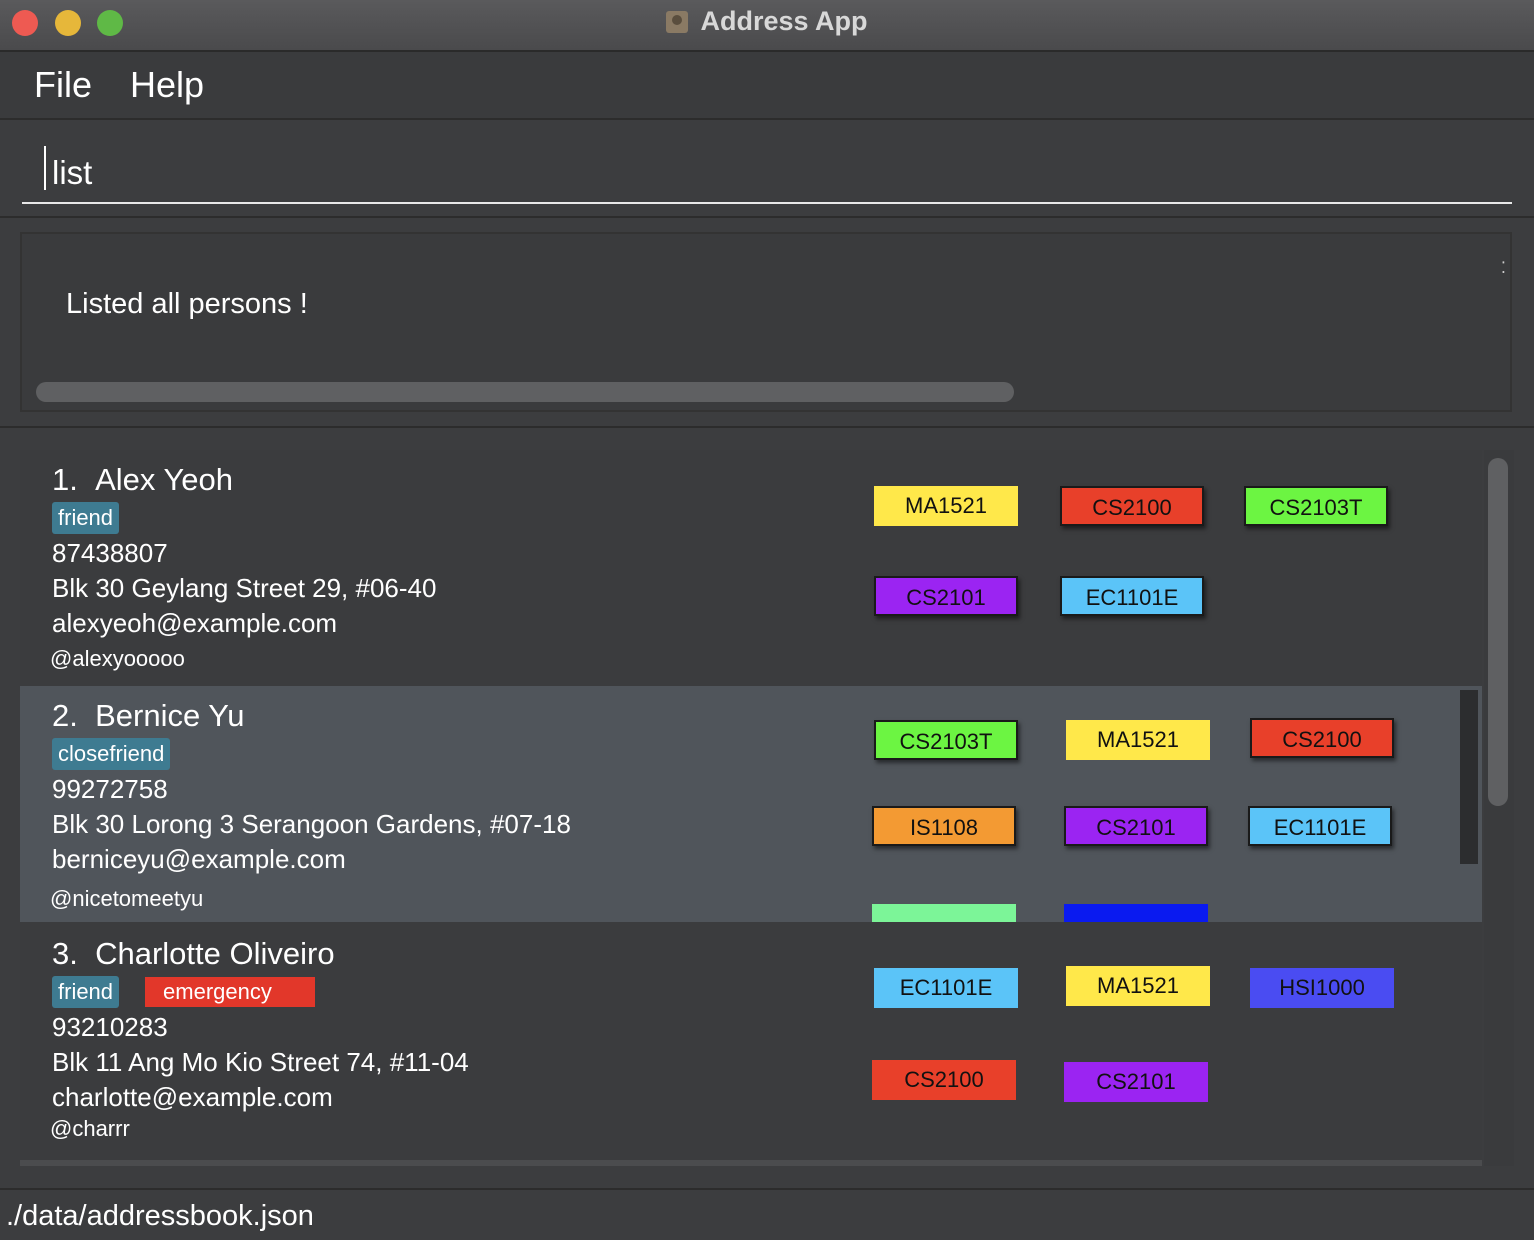 This screenshot has height=1240, width=1534. I want to click on module-badge: HSI1000, so click(1322, 988).